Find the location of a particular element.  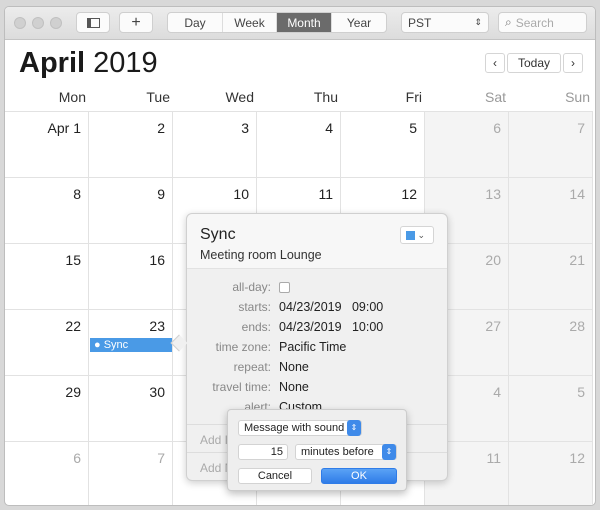

weekday-header: Sat is located at coordinates (495, 97).